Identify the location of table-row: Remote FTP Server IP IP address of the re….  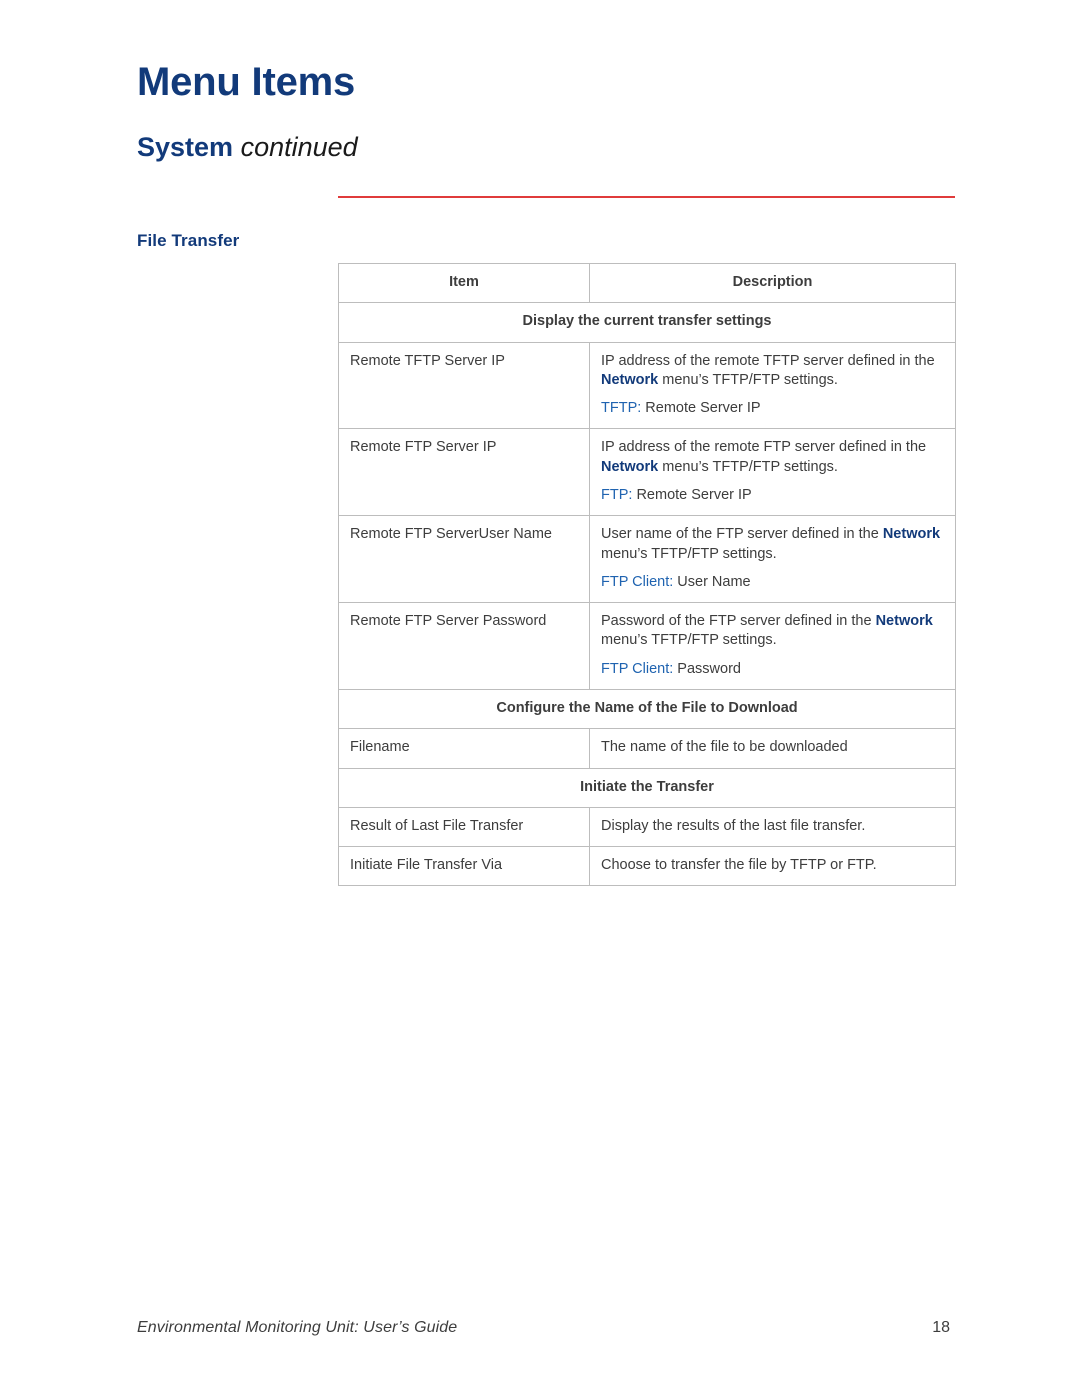
(647, 472).